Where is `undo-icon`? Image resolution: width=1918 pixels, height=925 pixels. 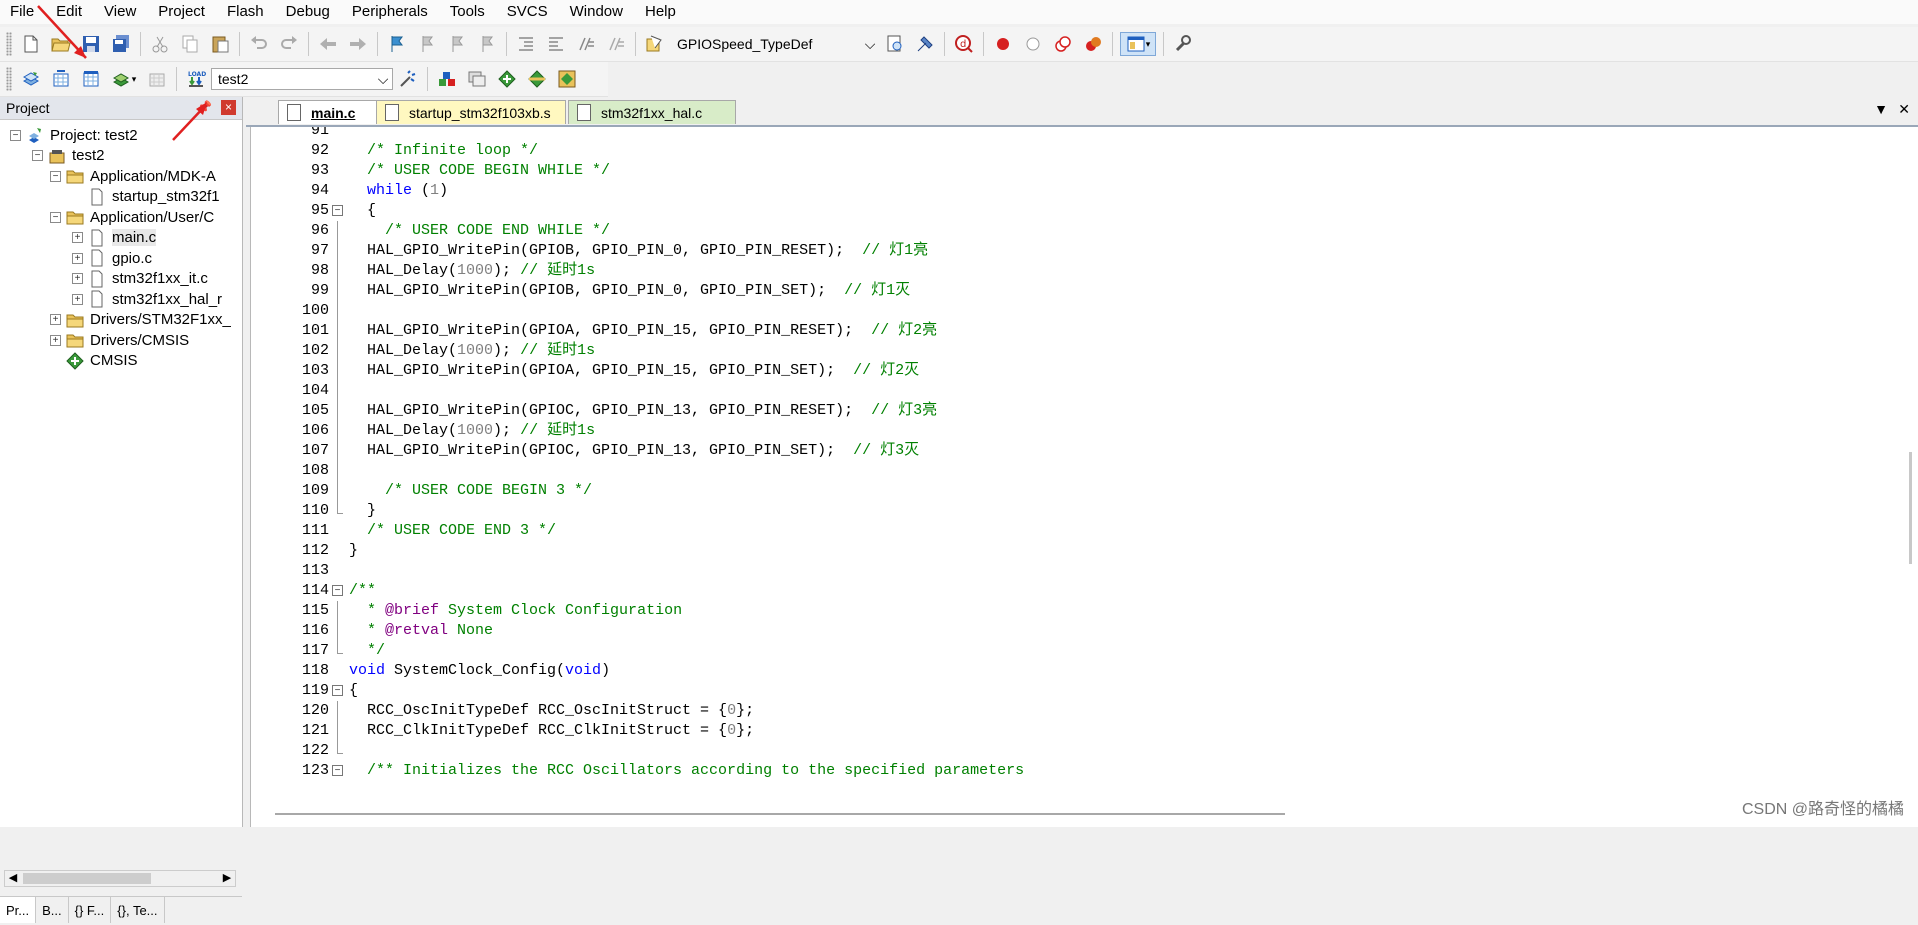 undo-icon is located at coordinates (259, 44).